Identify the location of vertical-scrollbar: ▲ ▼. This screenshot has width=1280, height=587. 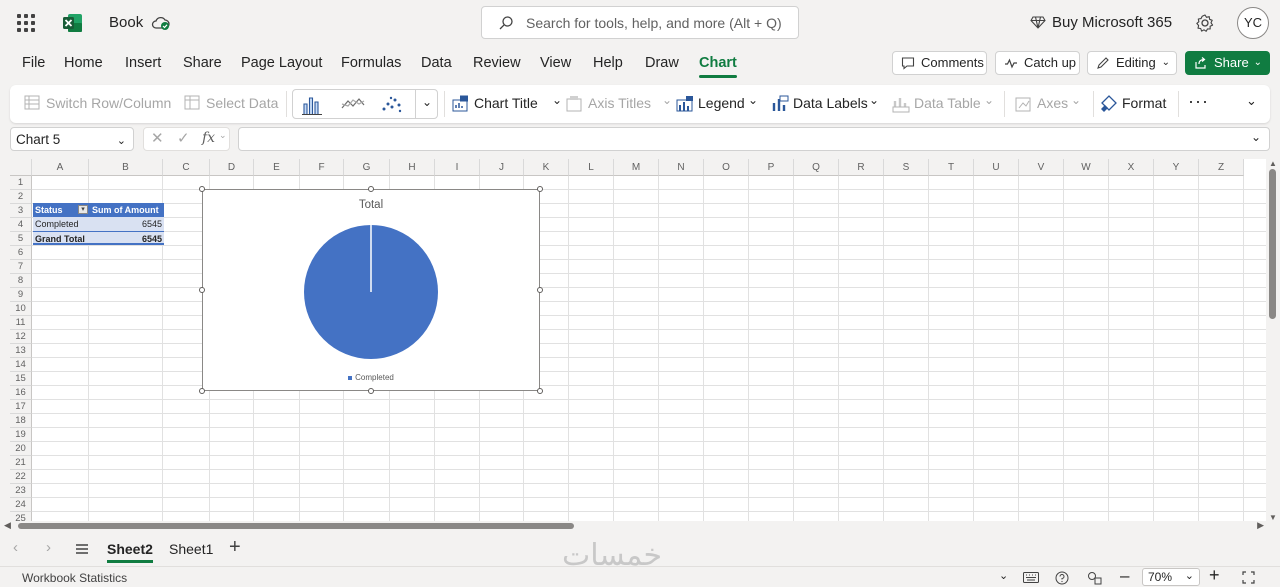
(1273, 340).